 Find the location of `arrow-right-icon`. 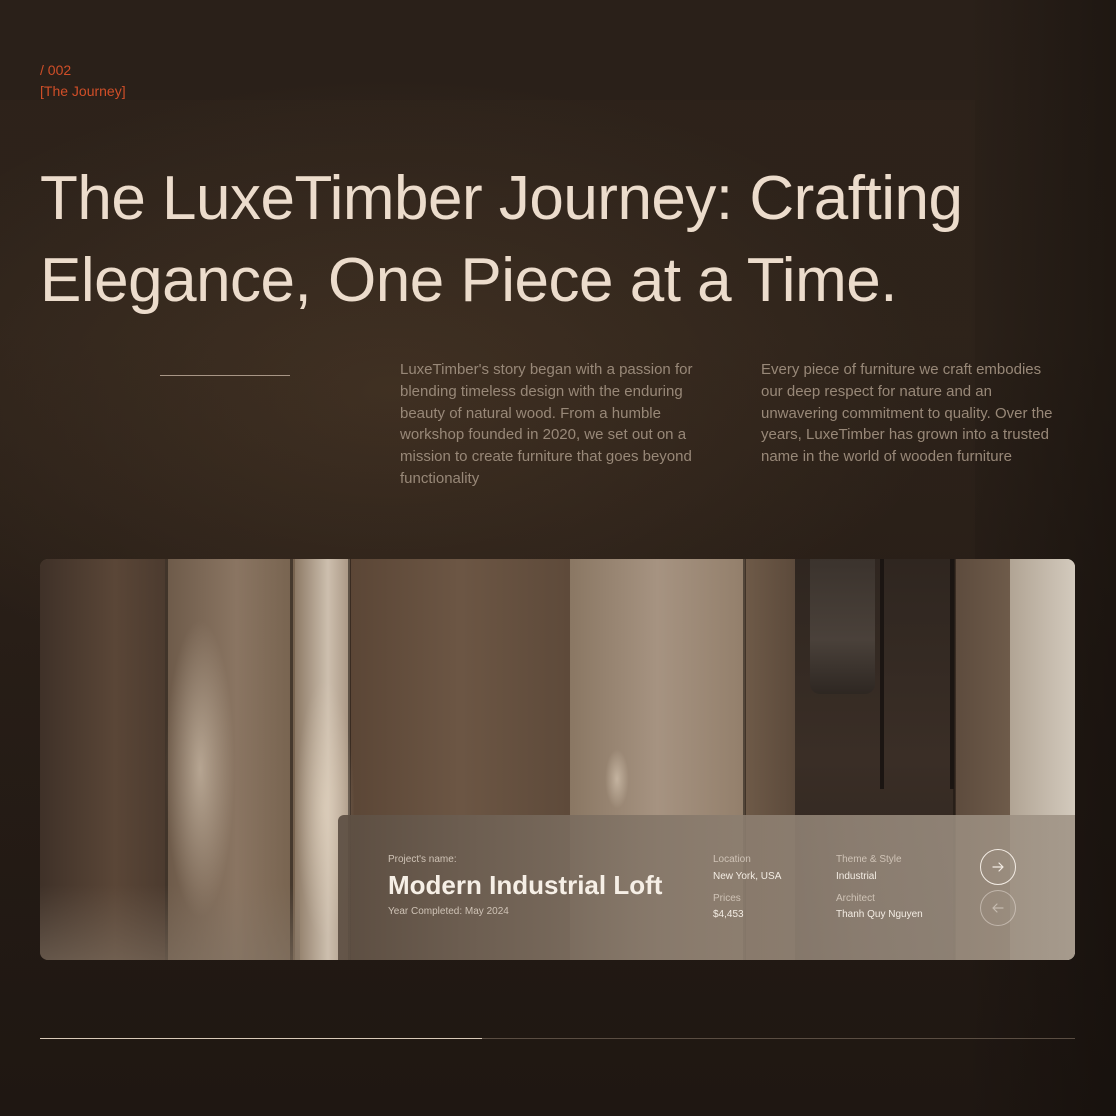

arrow-right-icon is located at coordinates (998, 867).